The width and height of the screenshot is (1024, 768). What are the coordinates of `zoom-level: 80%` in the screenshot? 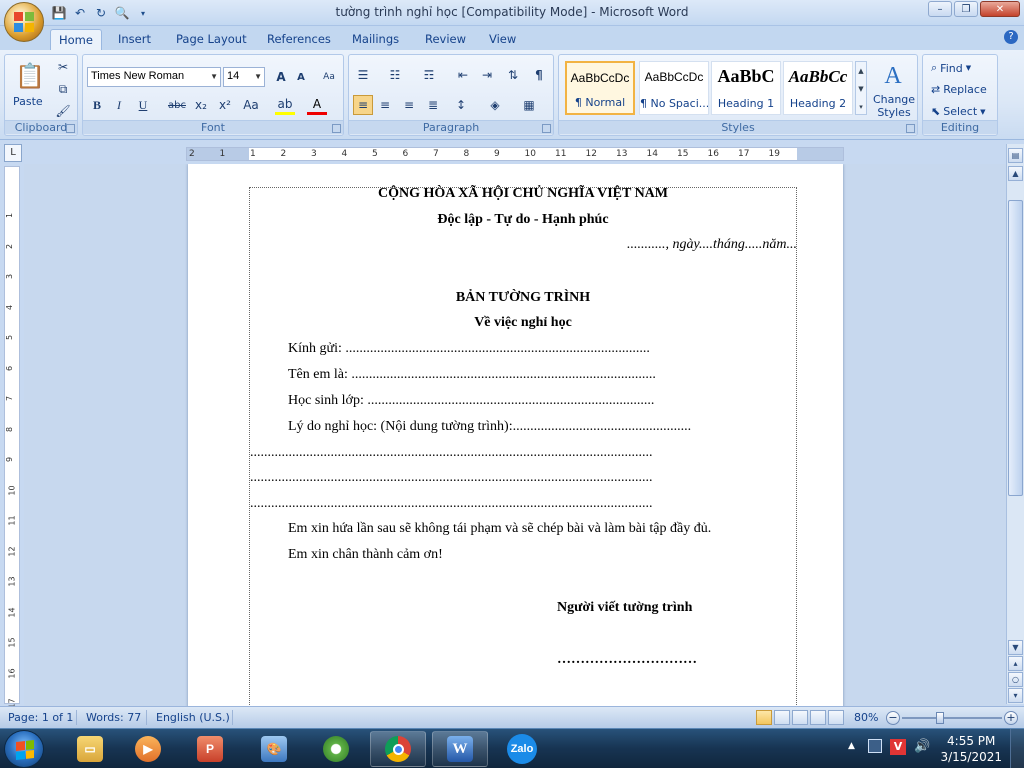 It's located at (866, 717).